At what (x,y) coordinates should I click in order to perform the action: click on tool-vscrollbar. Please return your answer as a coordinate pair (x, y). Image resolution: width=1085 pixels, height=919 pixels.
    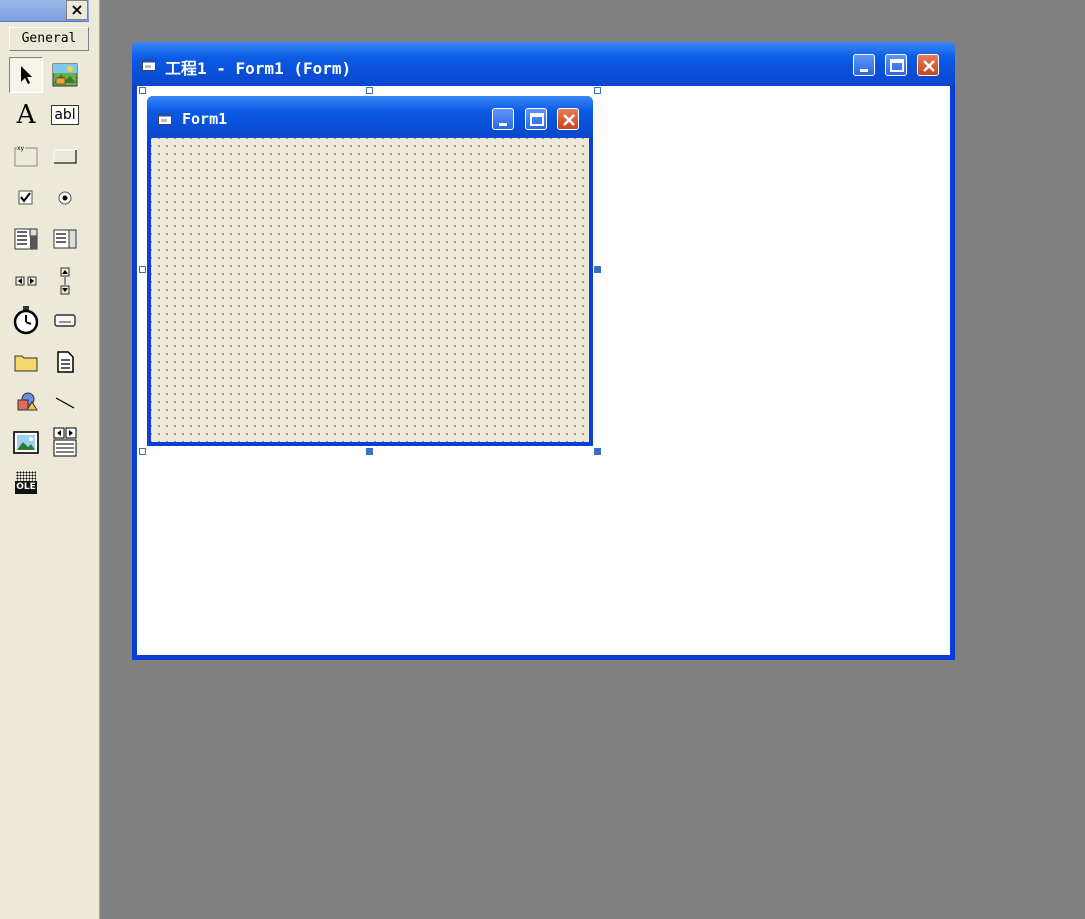
    Looking at the image, I should click on (65, 281).